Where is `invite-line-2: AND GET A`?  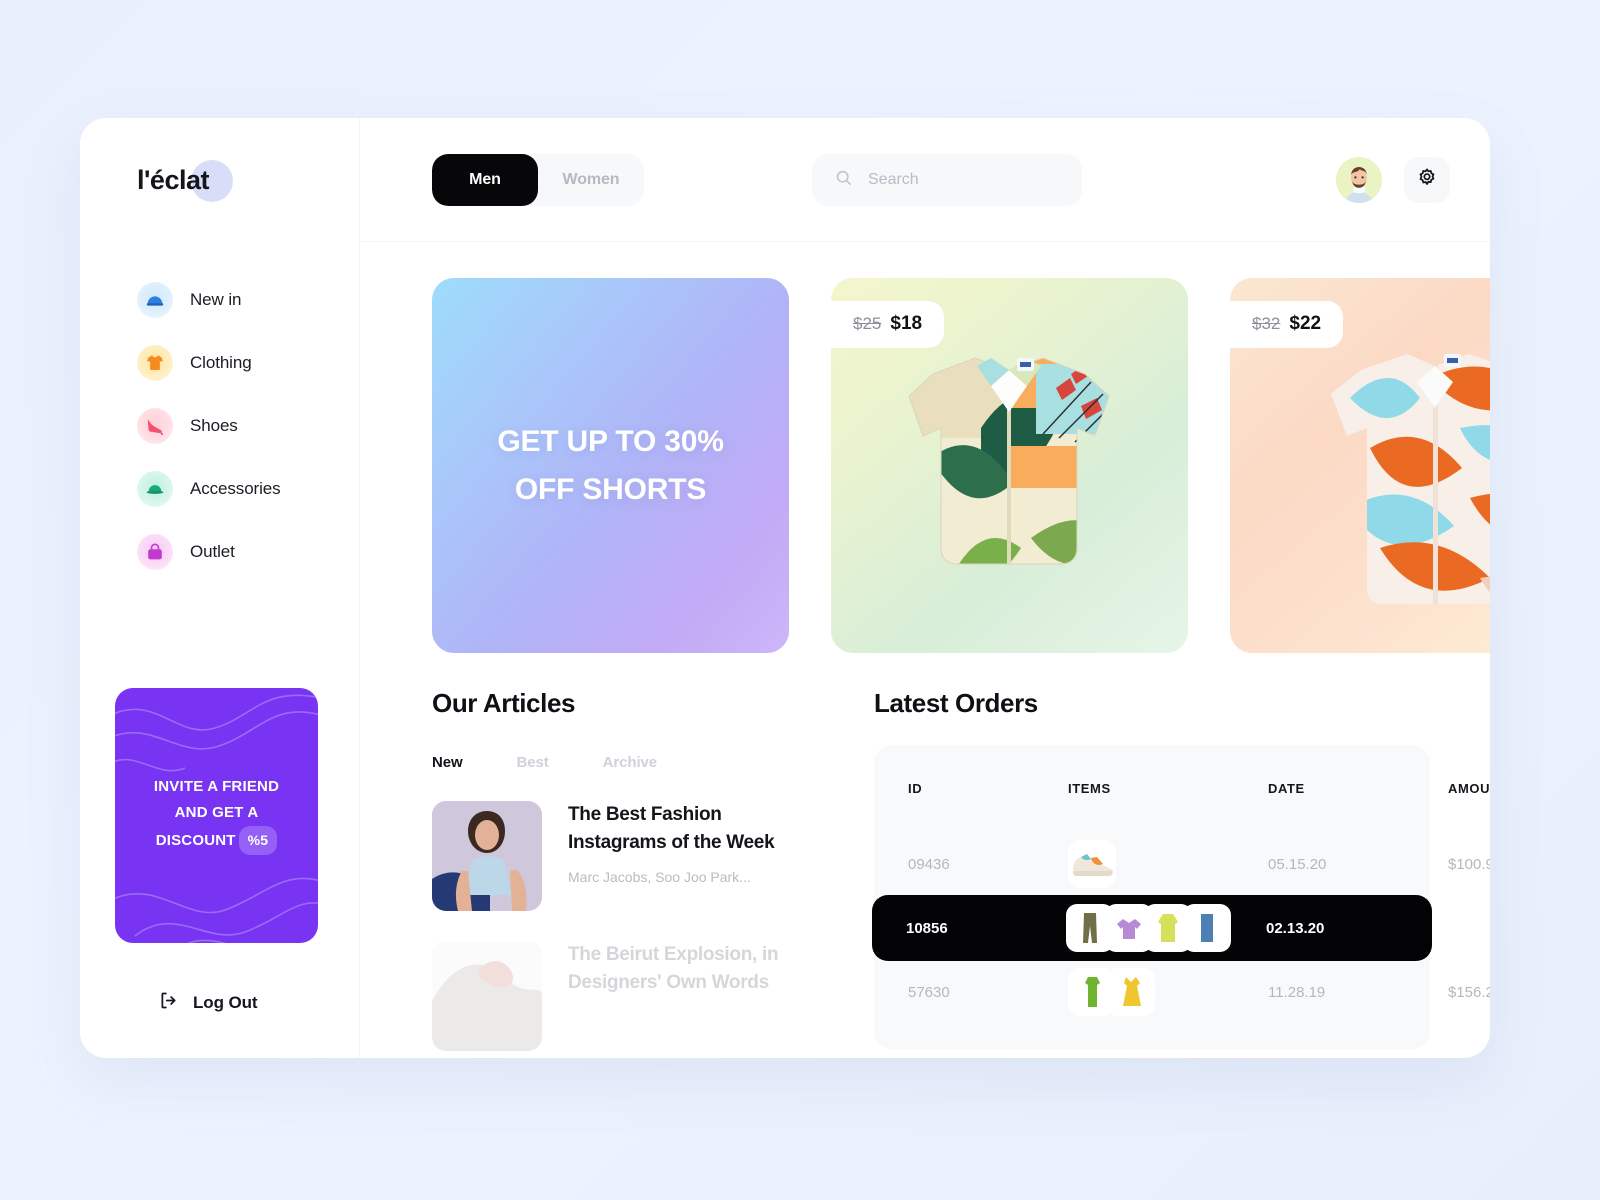 invite-line-2: AND GET A is located at coordinates (216, 812).